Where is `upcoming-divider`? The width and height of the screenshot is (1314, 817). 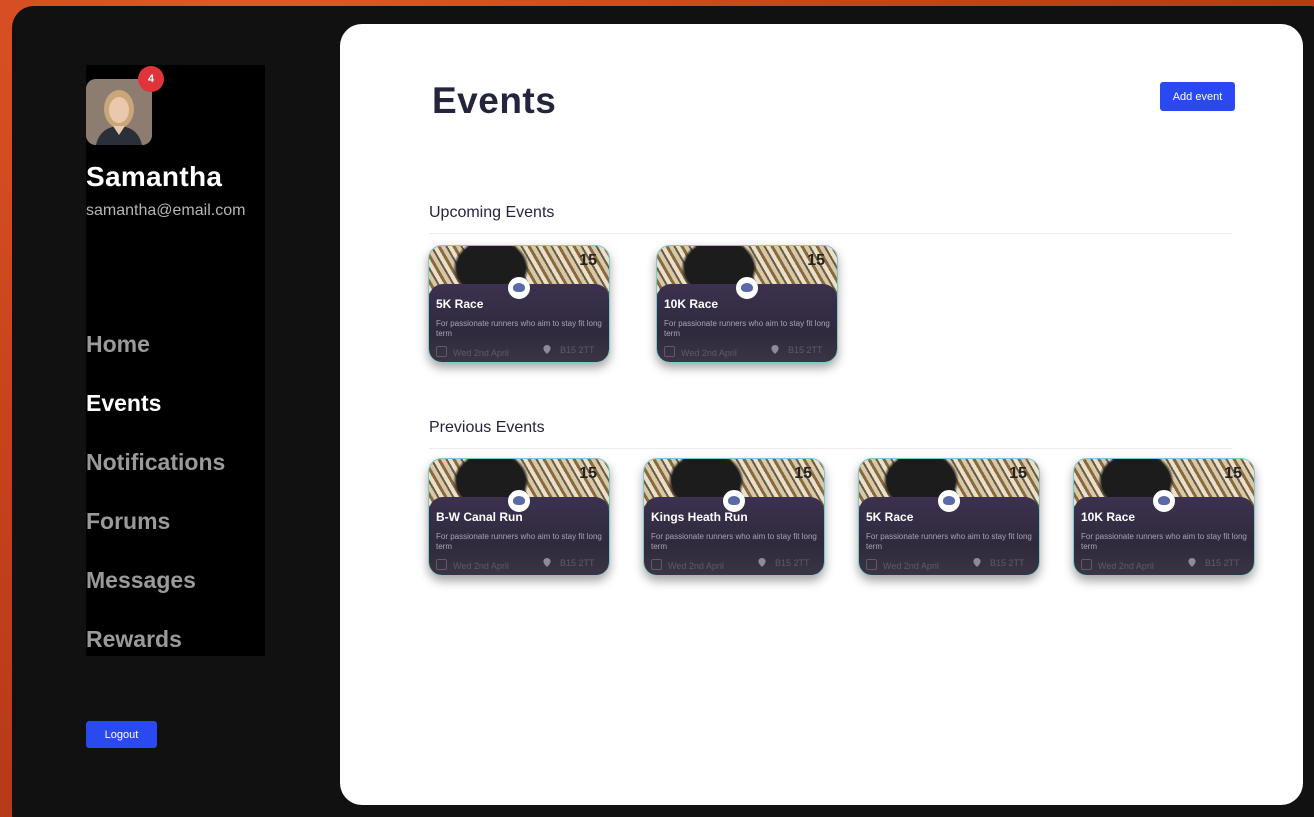 upcoming-divider is located at coordinates (830, 233).